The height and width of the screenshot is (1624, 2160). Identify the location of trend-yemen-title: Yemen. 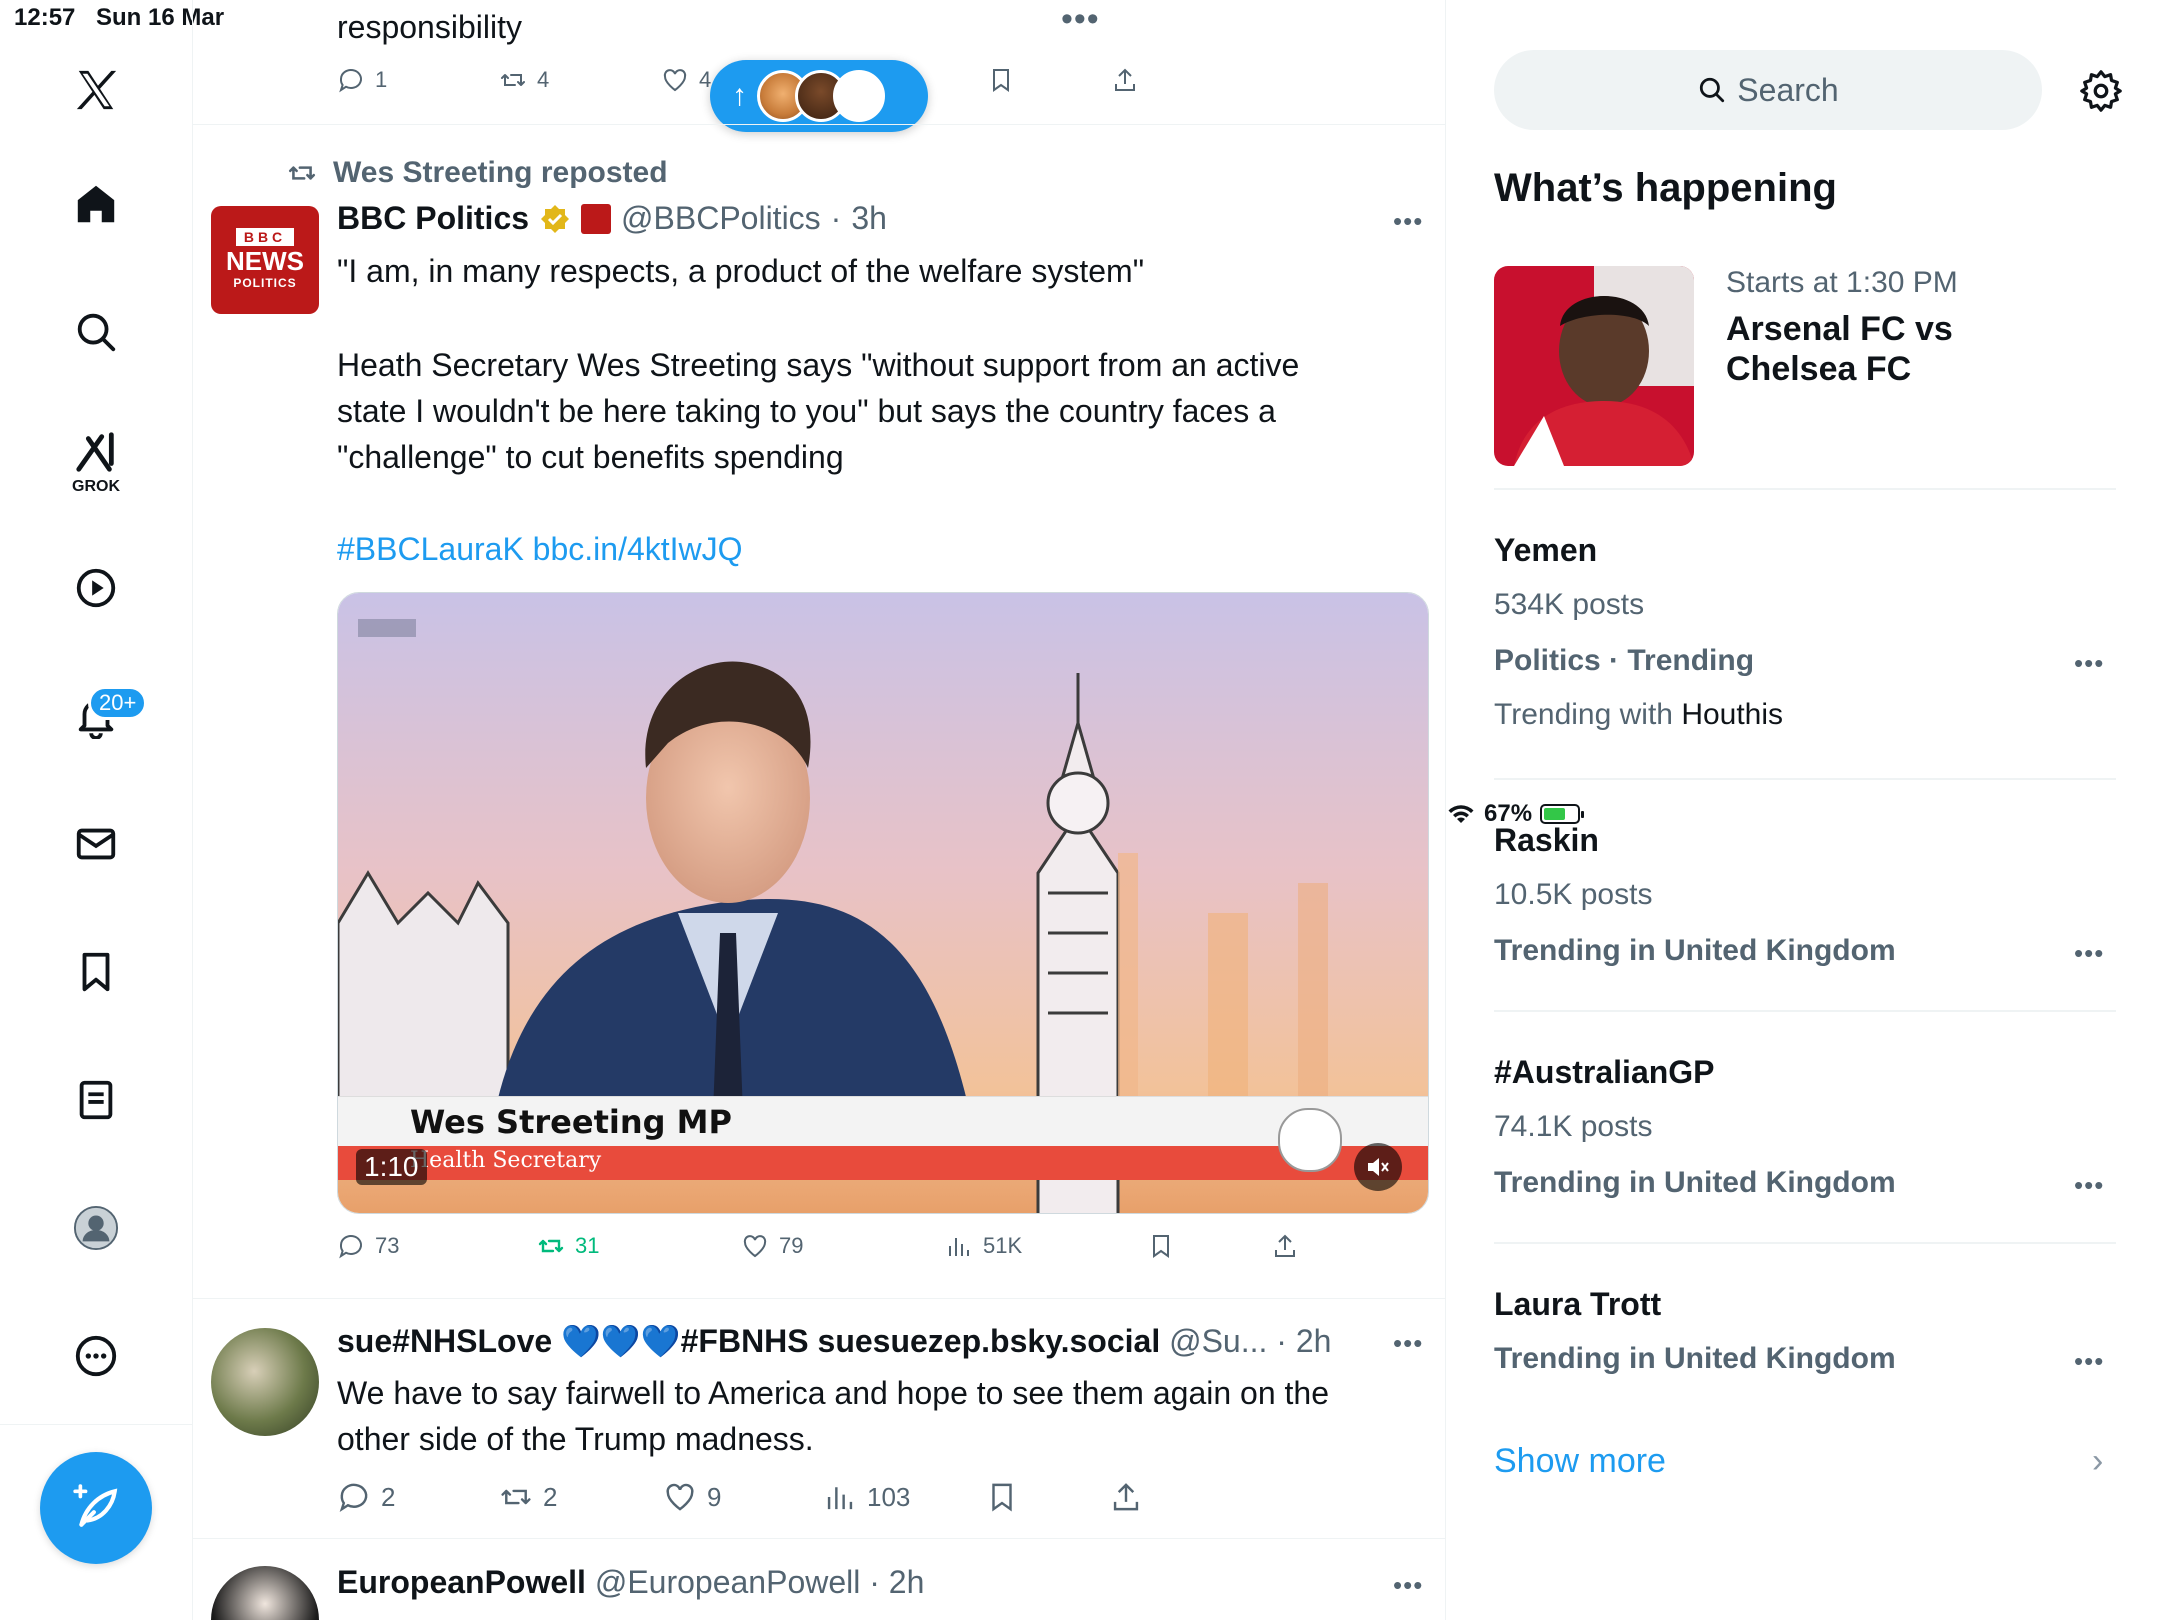
(1545, 550).